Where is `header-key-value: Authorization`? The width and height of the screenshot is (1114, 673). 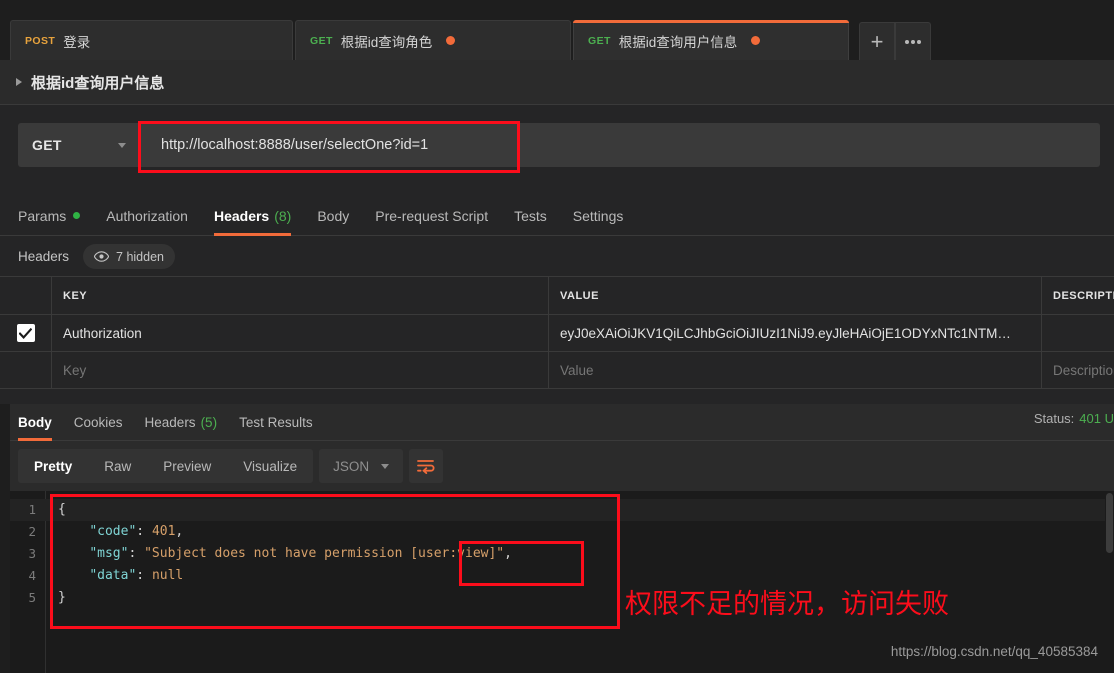
header-key-value: Authorization is located at coordinates (102, 333).